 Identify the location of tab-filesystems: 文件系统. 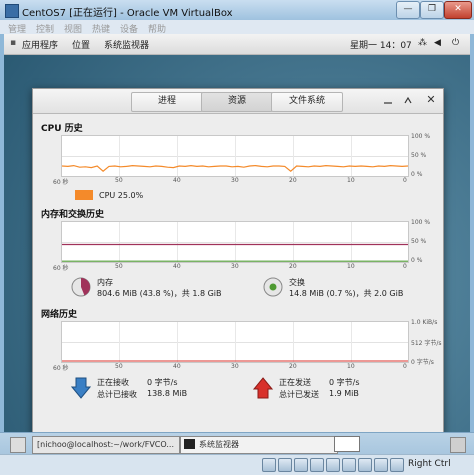
(307, 102).